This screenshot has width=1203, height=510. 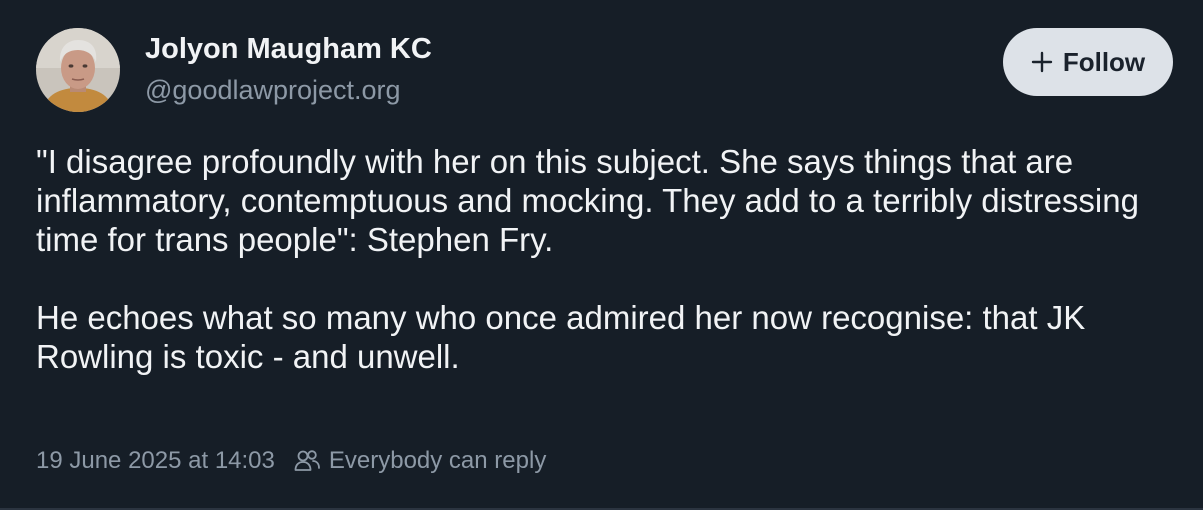 I want to click on author-avatar, so click(x=78, y=70).